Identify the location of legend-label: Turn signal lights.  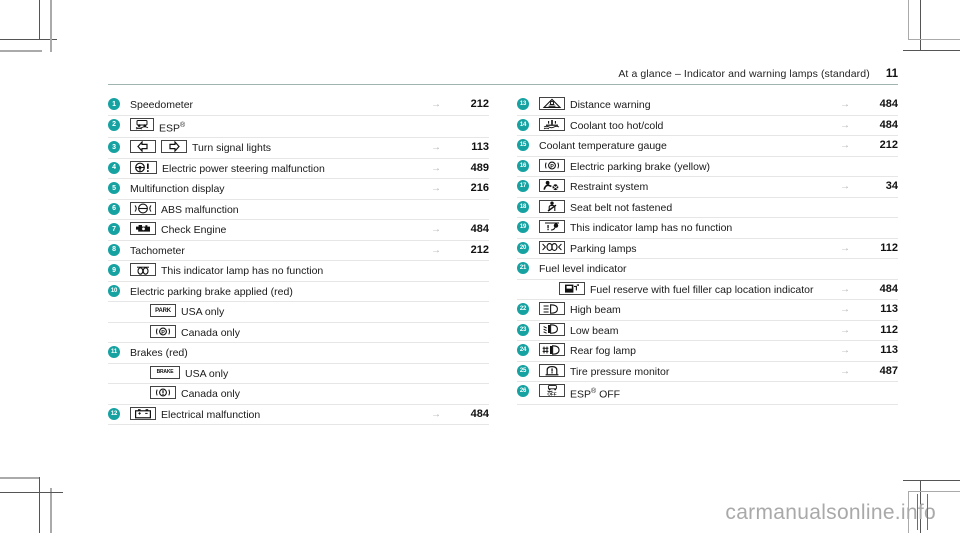
(231, 148).